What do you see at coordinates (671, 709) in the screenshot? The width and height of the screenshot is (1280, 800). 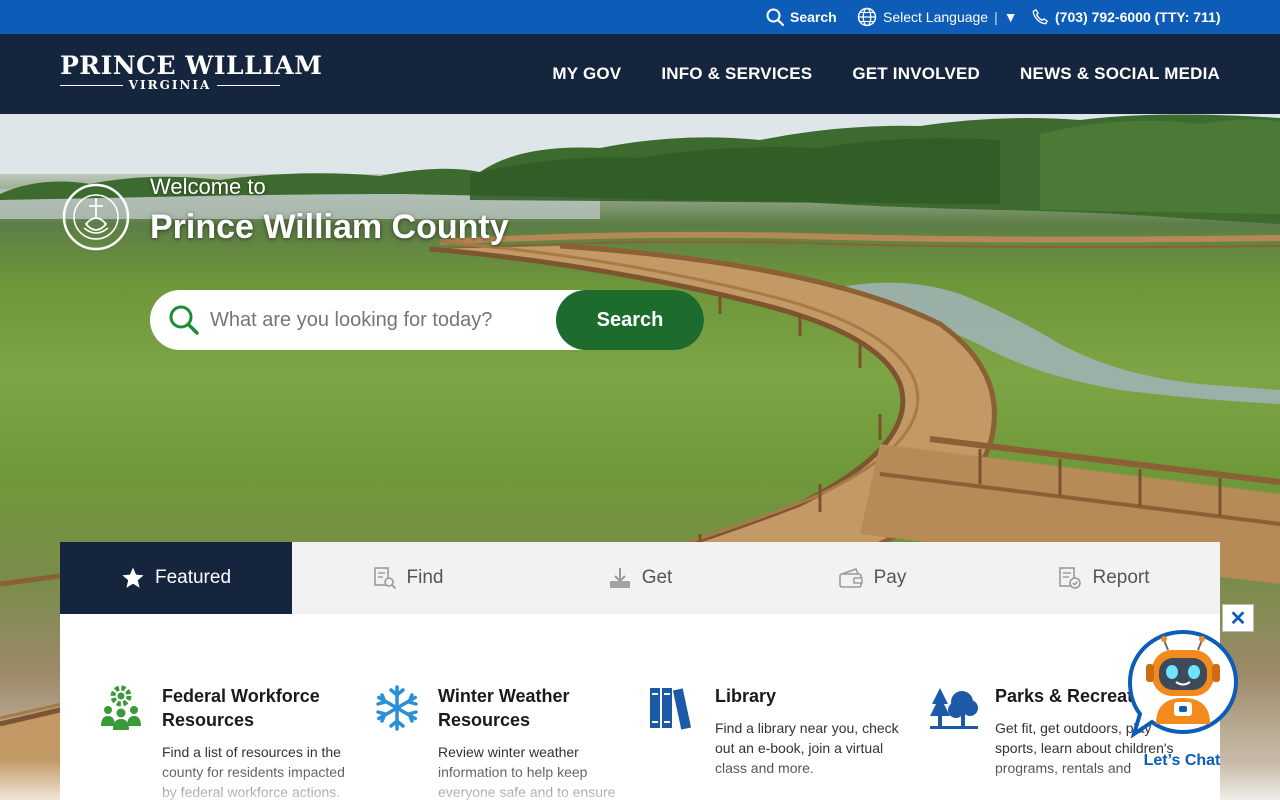 I see `books-icon` at bounding box center [671, 709].